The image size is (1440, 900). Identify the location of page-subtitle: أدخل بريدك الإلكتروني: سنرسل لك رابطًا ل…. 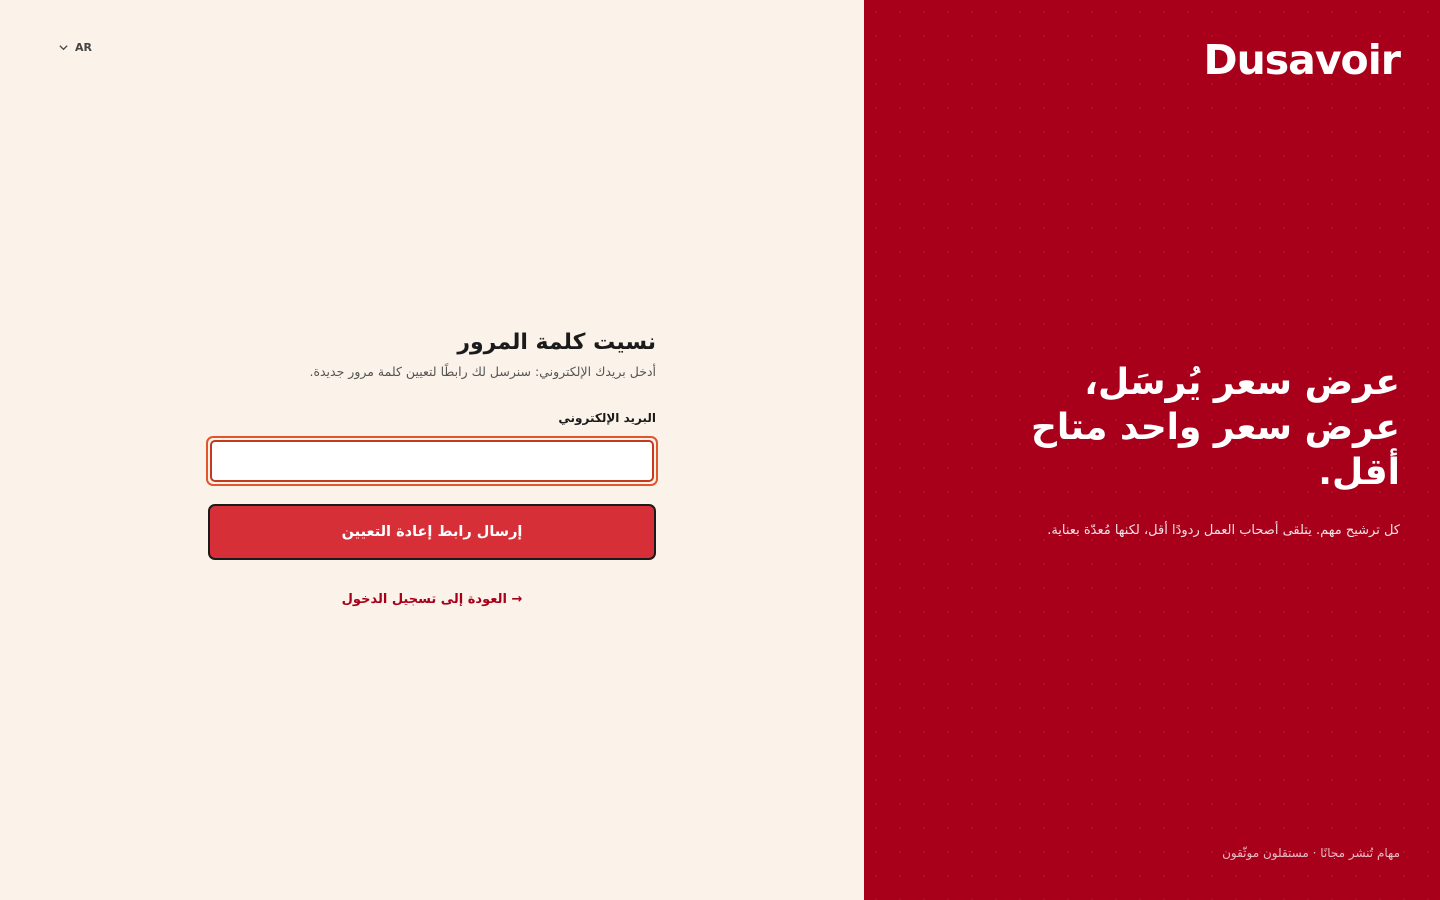
(482, 371).